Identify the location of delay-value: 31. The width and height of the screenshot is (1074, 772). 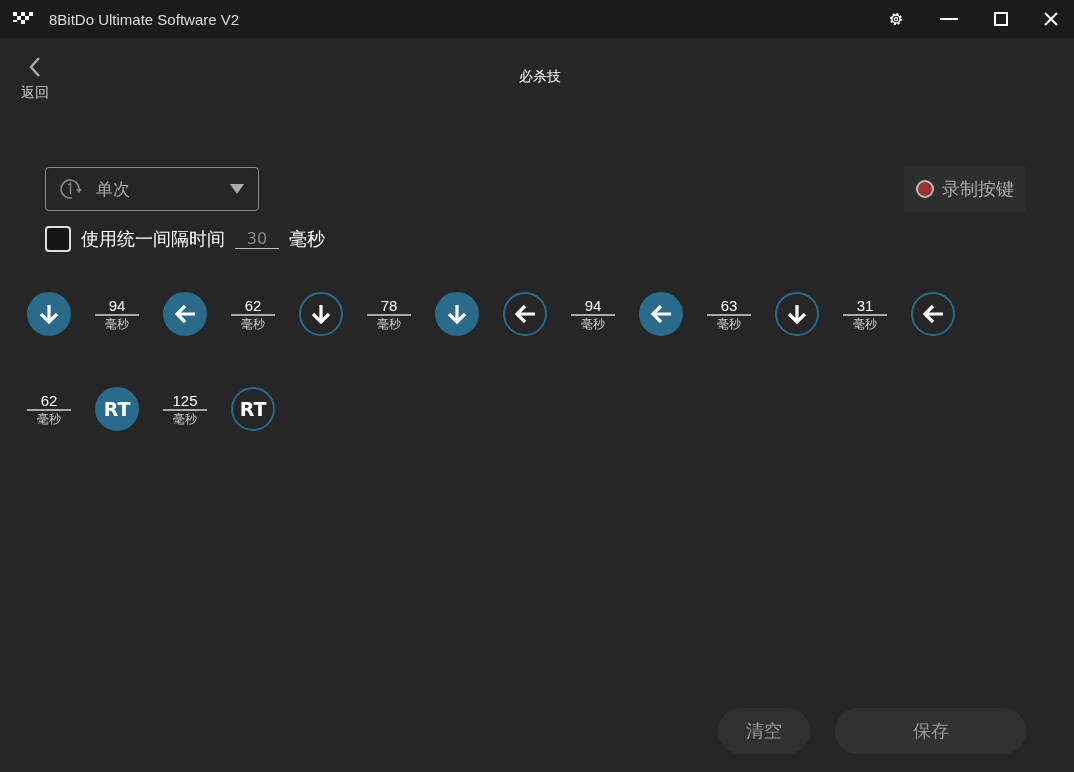
(865, 306).